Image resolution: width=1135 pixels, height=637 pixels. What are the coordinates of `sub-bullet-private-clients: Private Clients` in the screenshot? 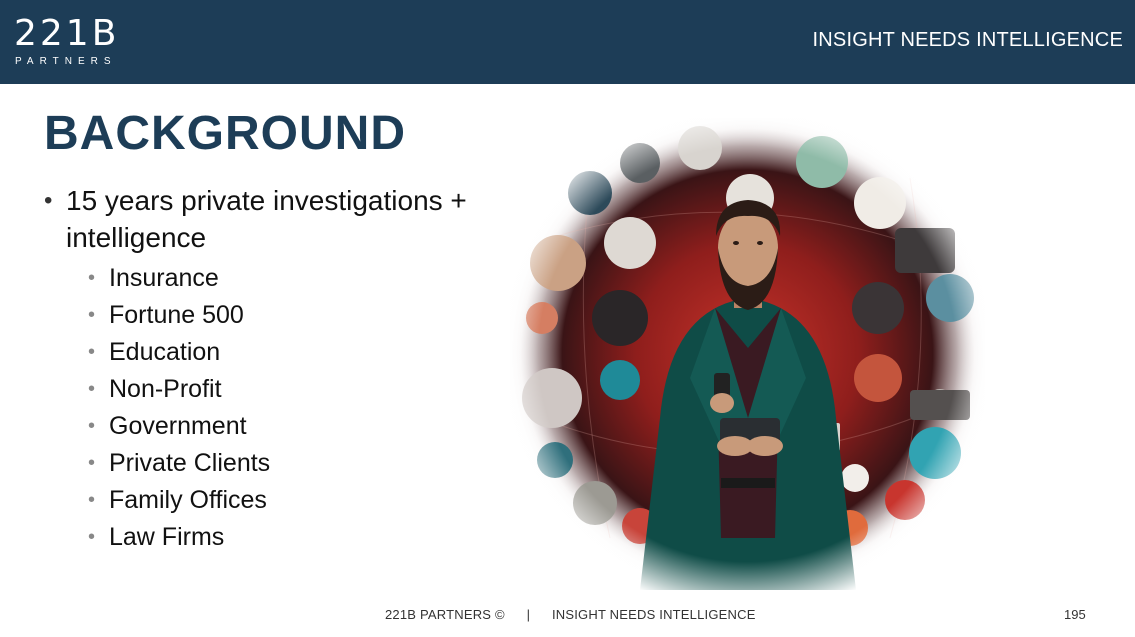 It's located at (301, 463).